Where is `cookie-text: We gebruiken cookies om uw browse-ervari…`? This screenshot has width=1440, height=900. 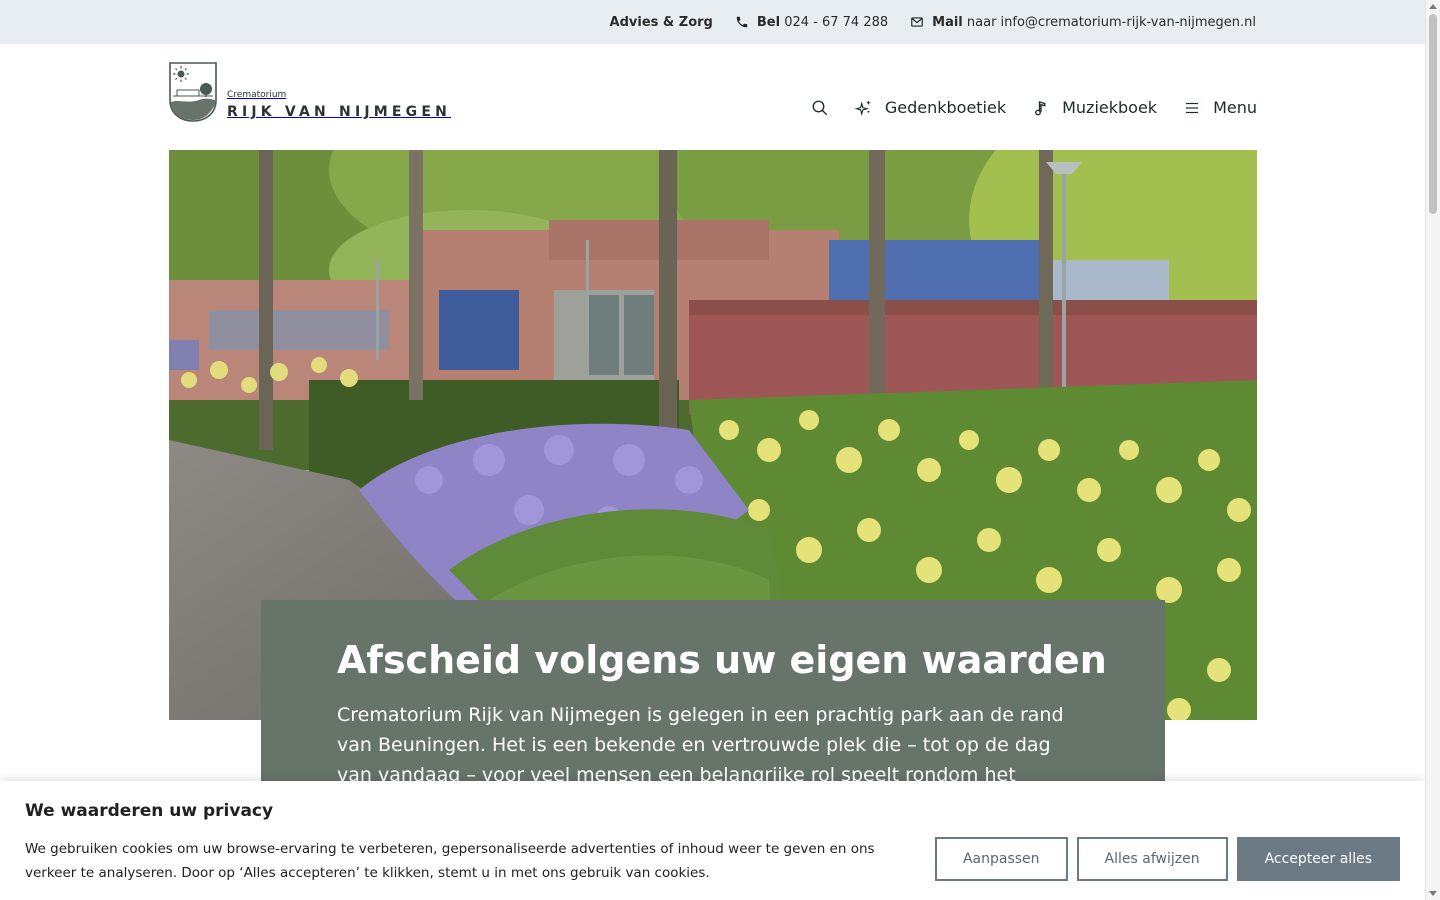
cookie-text: We gebruiken cookies om uw browse-ervari… is located at coordinates (450, 861).